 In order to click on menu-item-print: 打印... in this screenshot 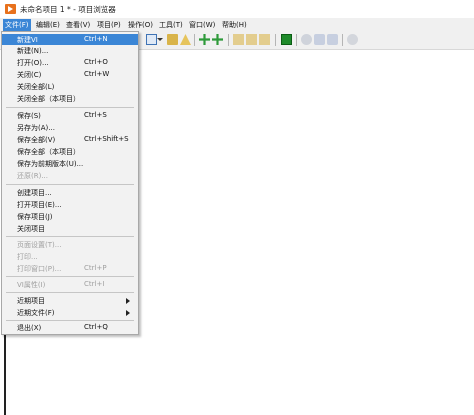, I will do `click(70, 256)`.